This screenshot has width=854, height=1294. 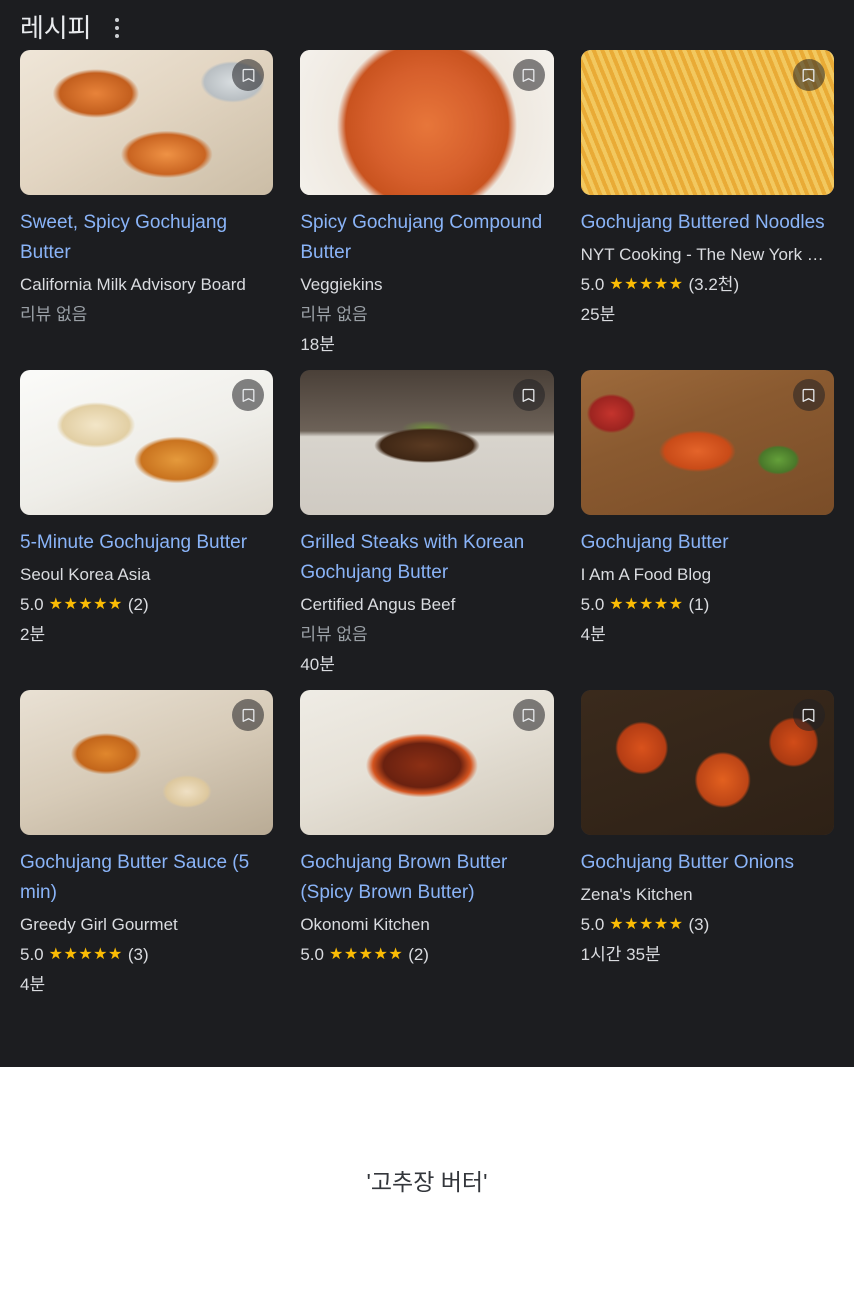 What do you see at coordinates (598, 314) in the screenshot?
I see `cook-time: 25분` at bounding box center [598, 314].